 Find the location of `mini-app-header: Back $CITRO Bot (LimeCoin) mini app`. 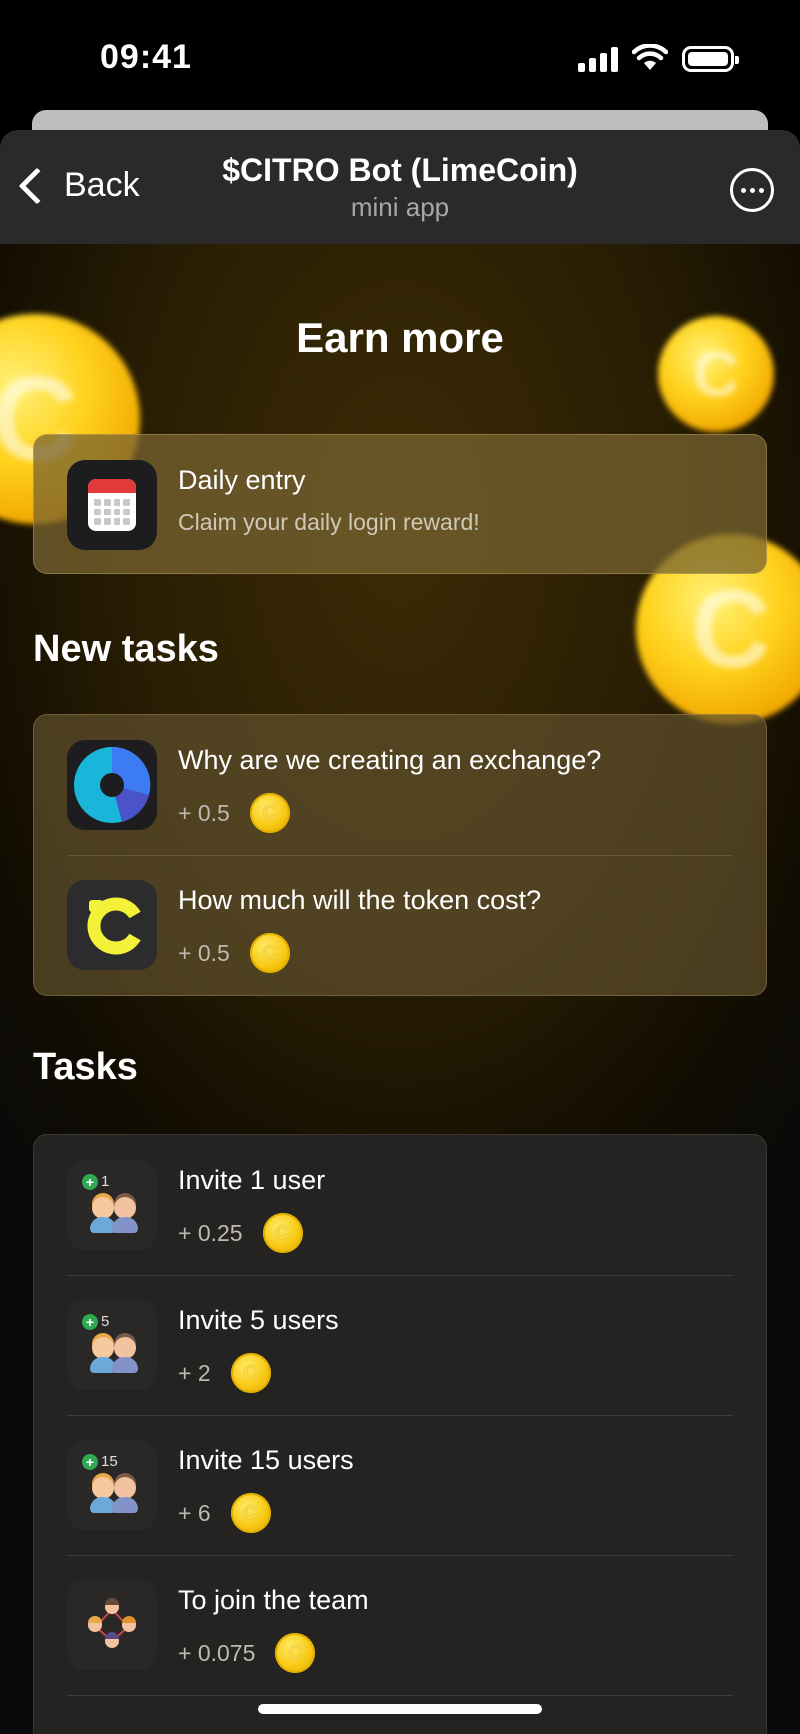

mini-app-header: Back $CITRO Bot (LimeCoin) mini app is located at coordinates (400, 187).